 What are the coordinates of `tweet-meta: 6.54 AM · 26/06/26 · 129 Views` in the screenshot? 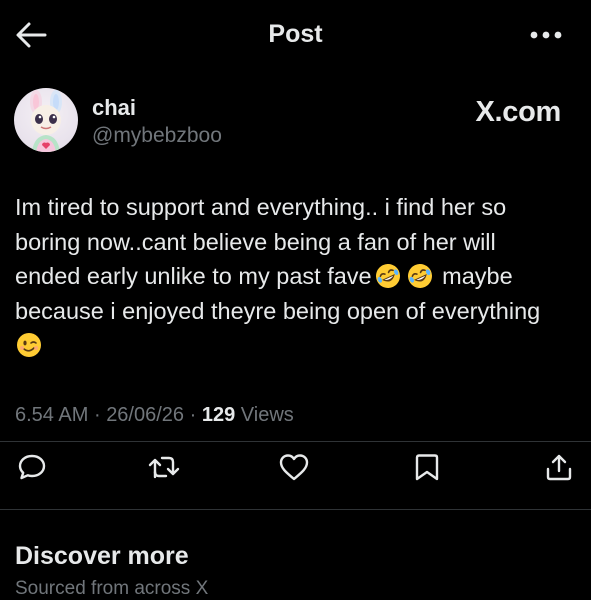 It's located at (154, 415).